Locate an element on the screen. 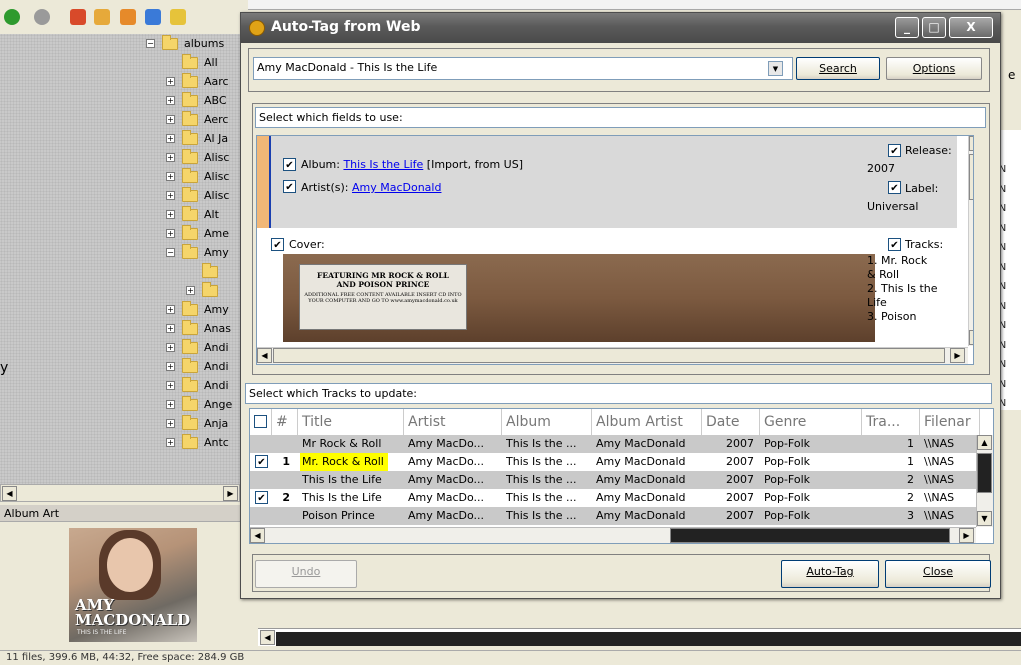 The height and width of the screenshot is (665, 1021). select-all-column is located at coordinates (261, 422).